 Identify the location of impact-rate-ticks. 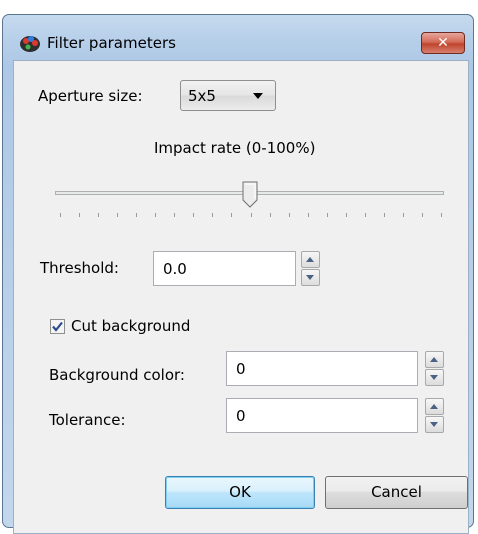
(251, 216).